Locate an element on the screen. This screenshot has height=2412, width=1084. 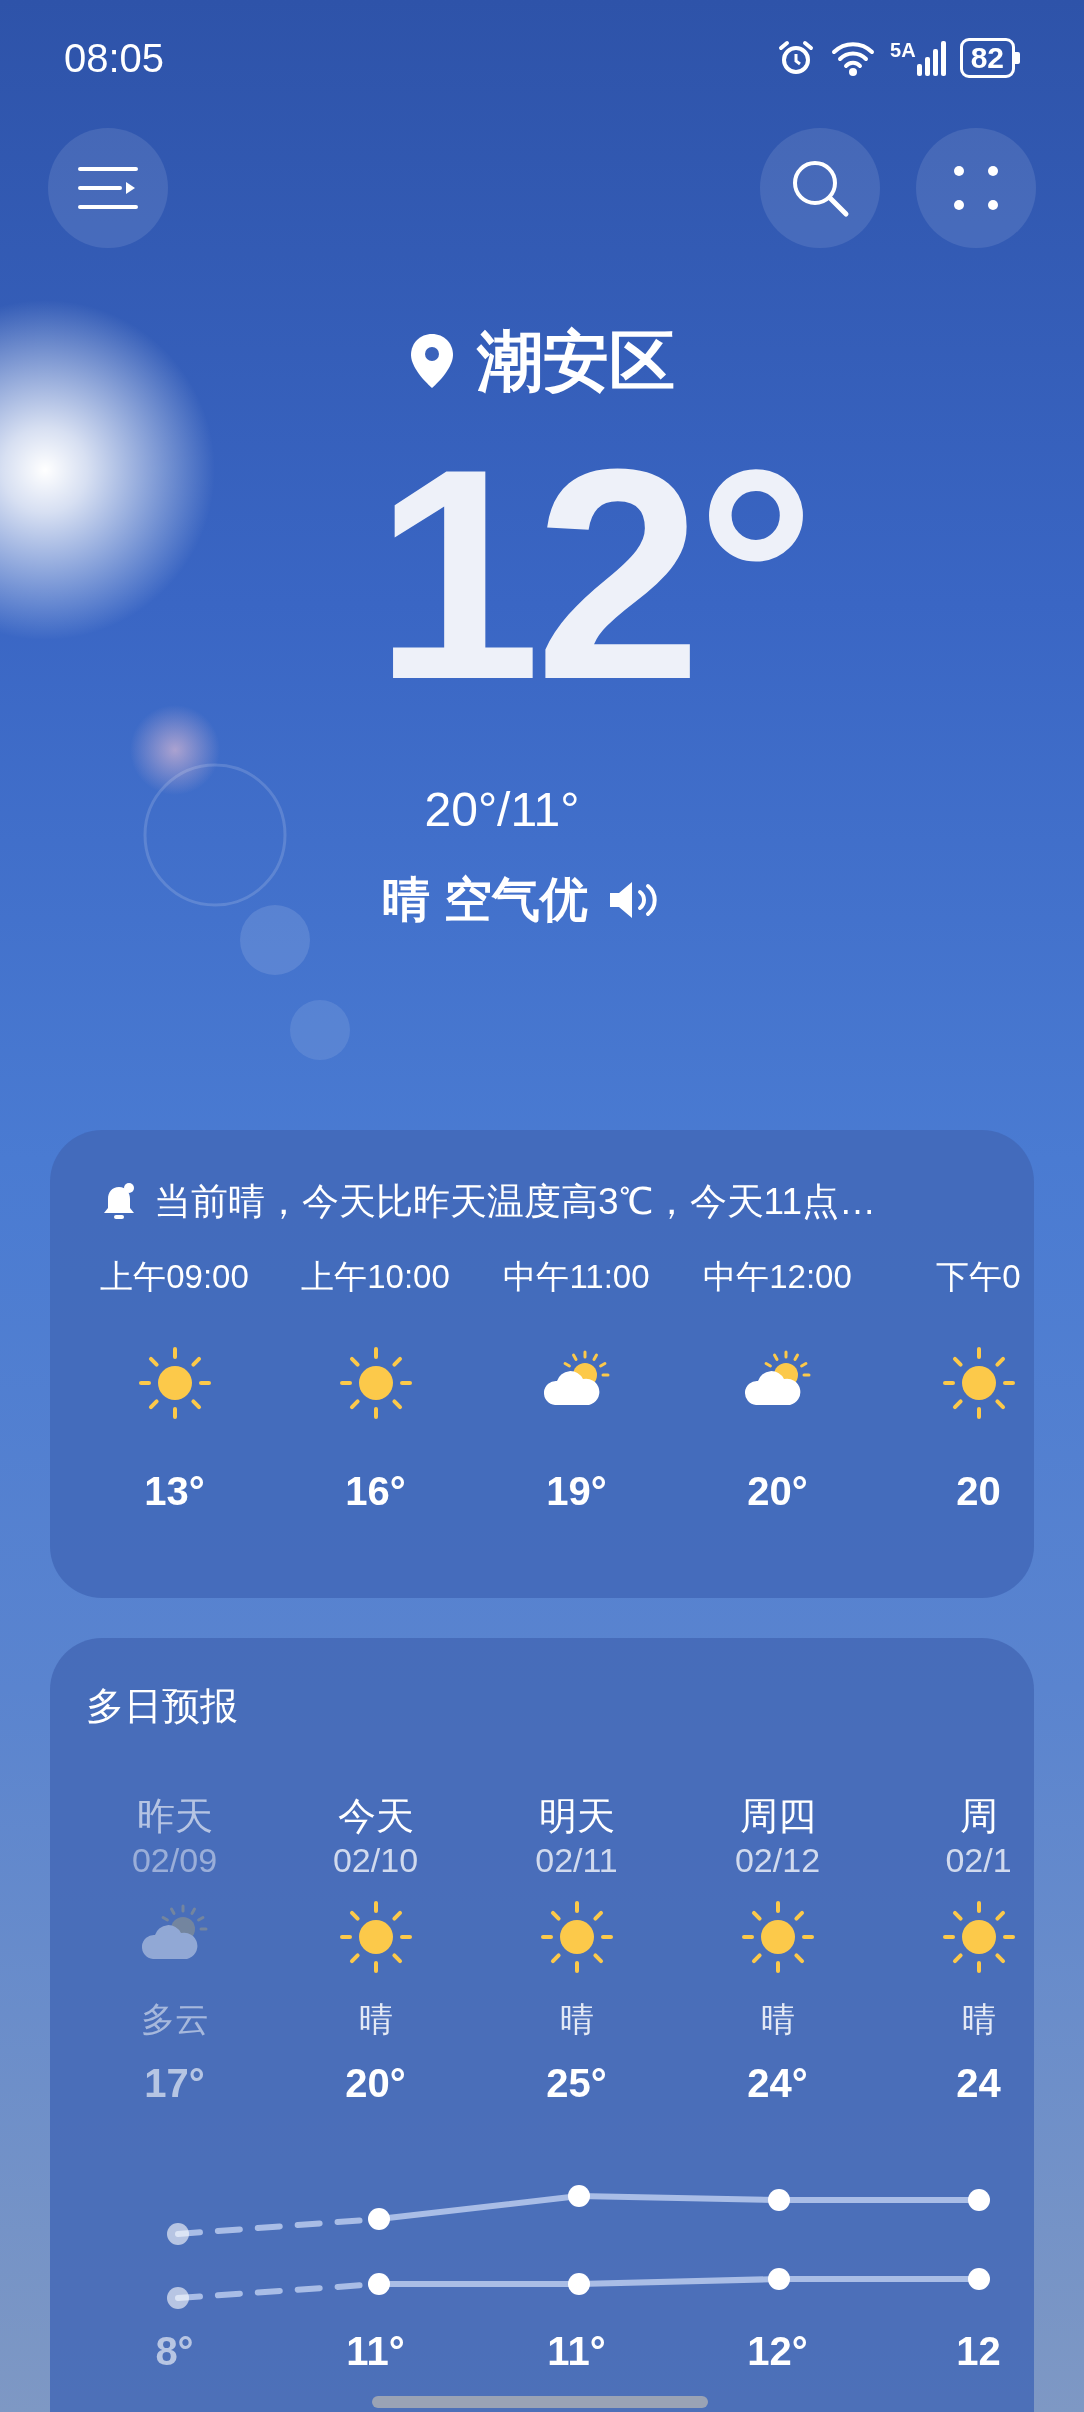
hour-label: 下午0 is located at coordinates (978, 1276).